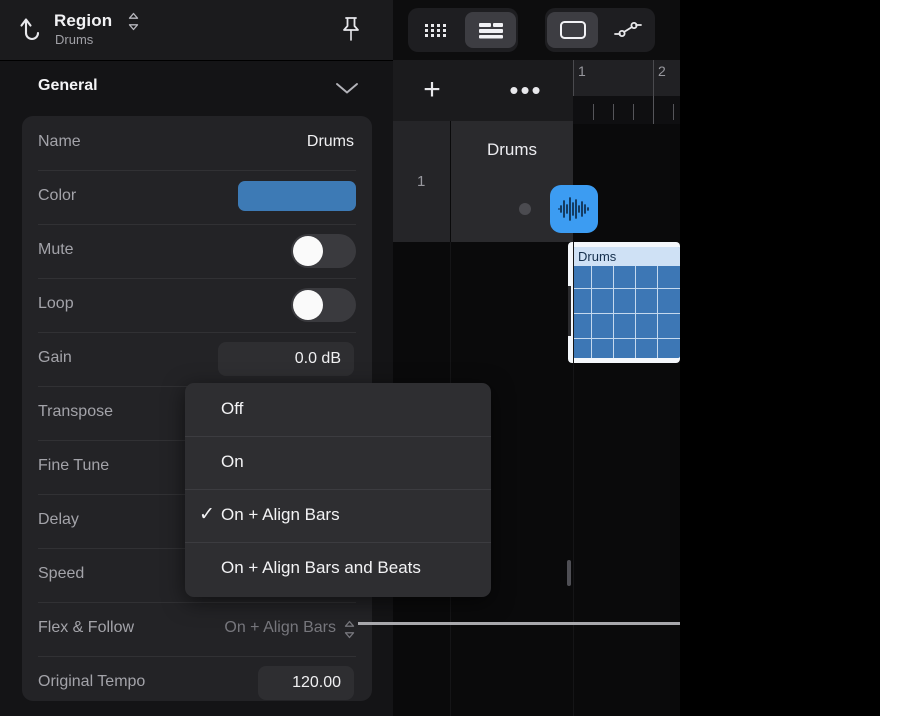 The height and width of the screenshot is (716, 908). What do you see at coordinates (600, 30) in the screenshot?
I see `toolbar-group-editors` at bounding box center [600, 30].